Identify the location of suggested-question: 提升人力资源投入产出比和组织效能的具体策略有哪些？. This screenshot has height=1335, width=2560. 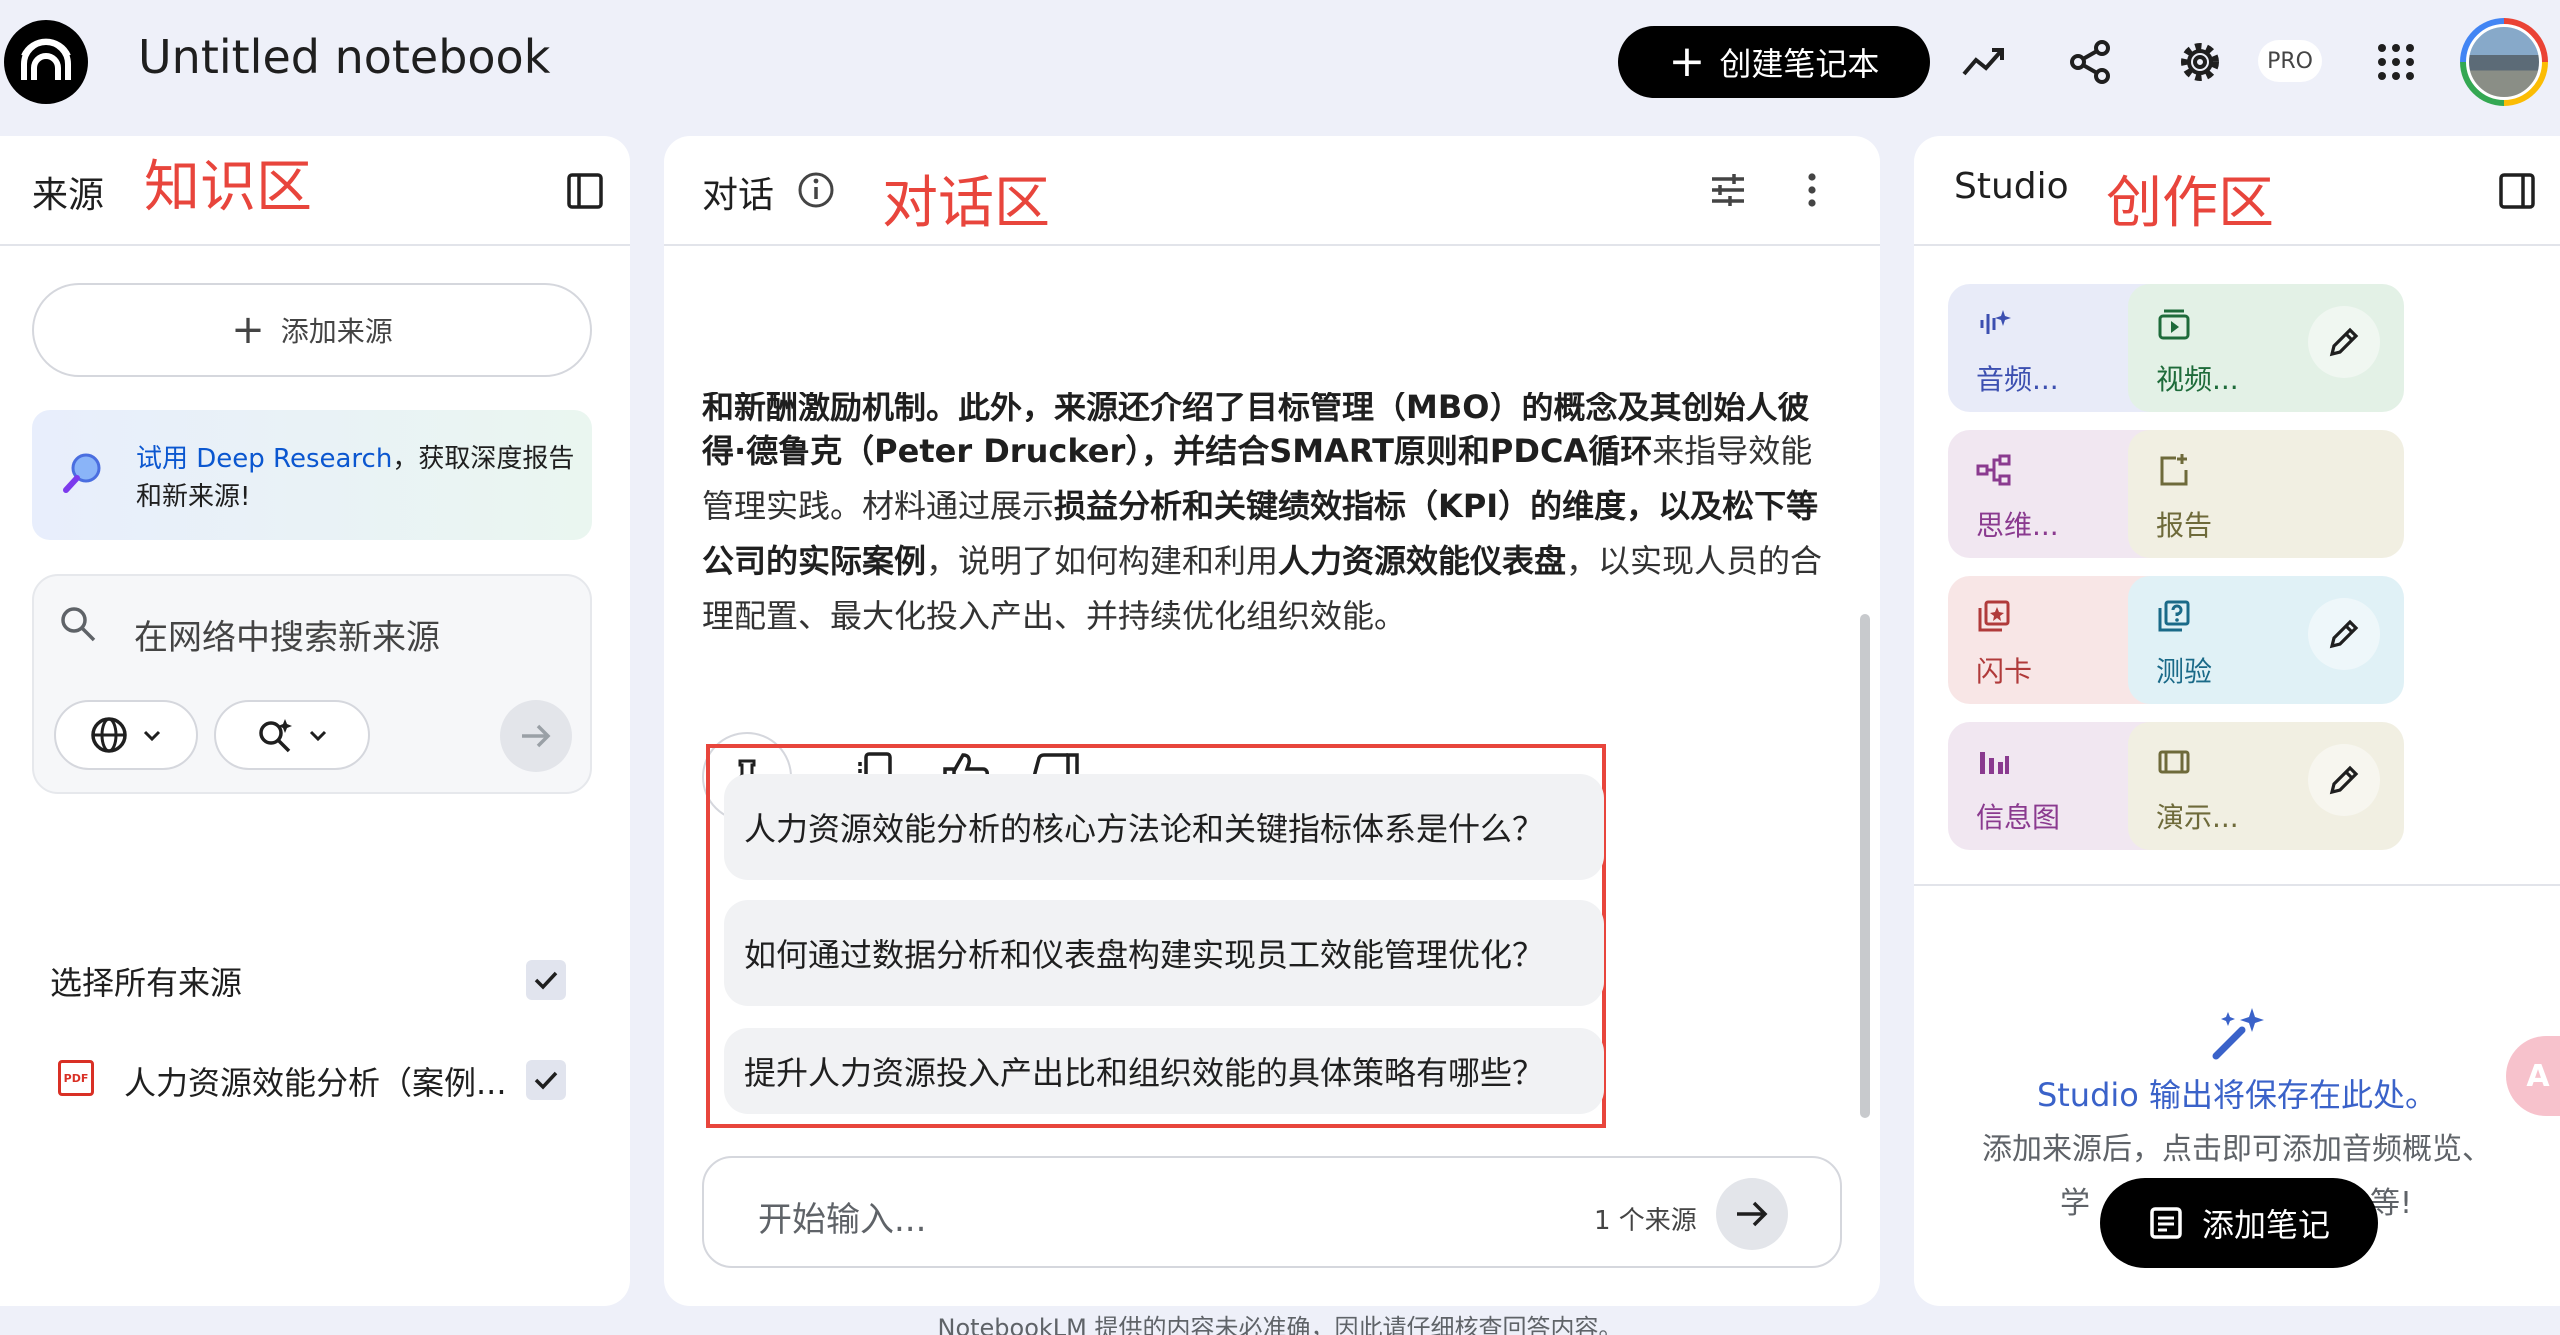
(1164, 1071).